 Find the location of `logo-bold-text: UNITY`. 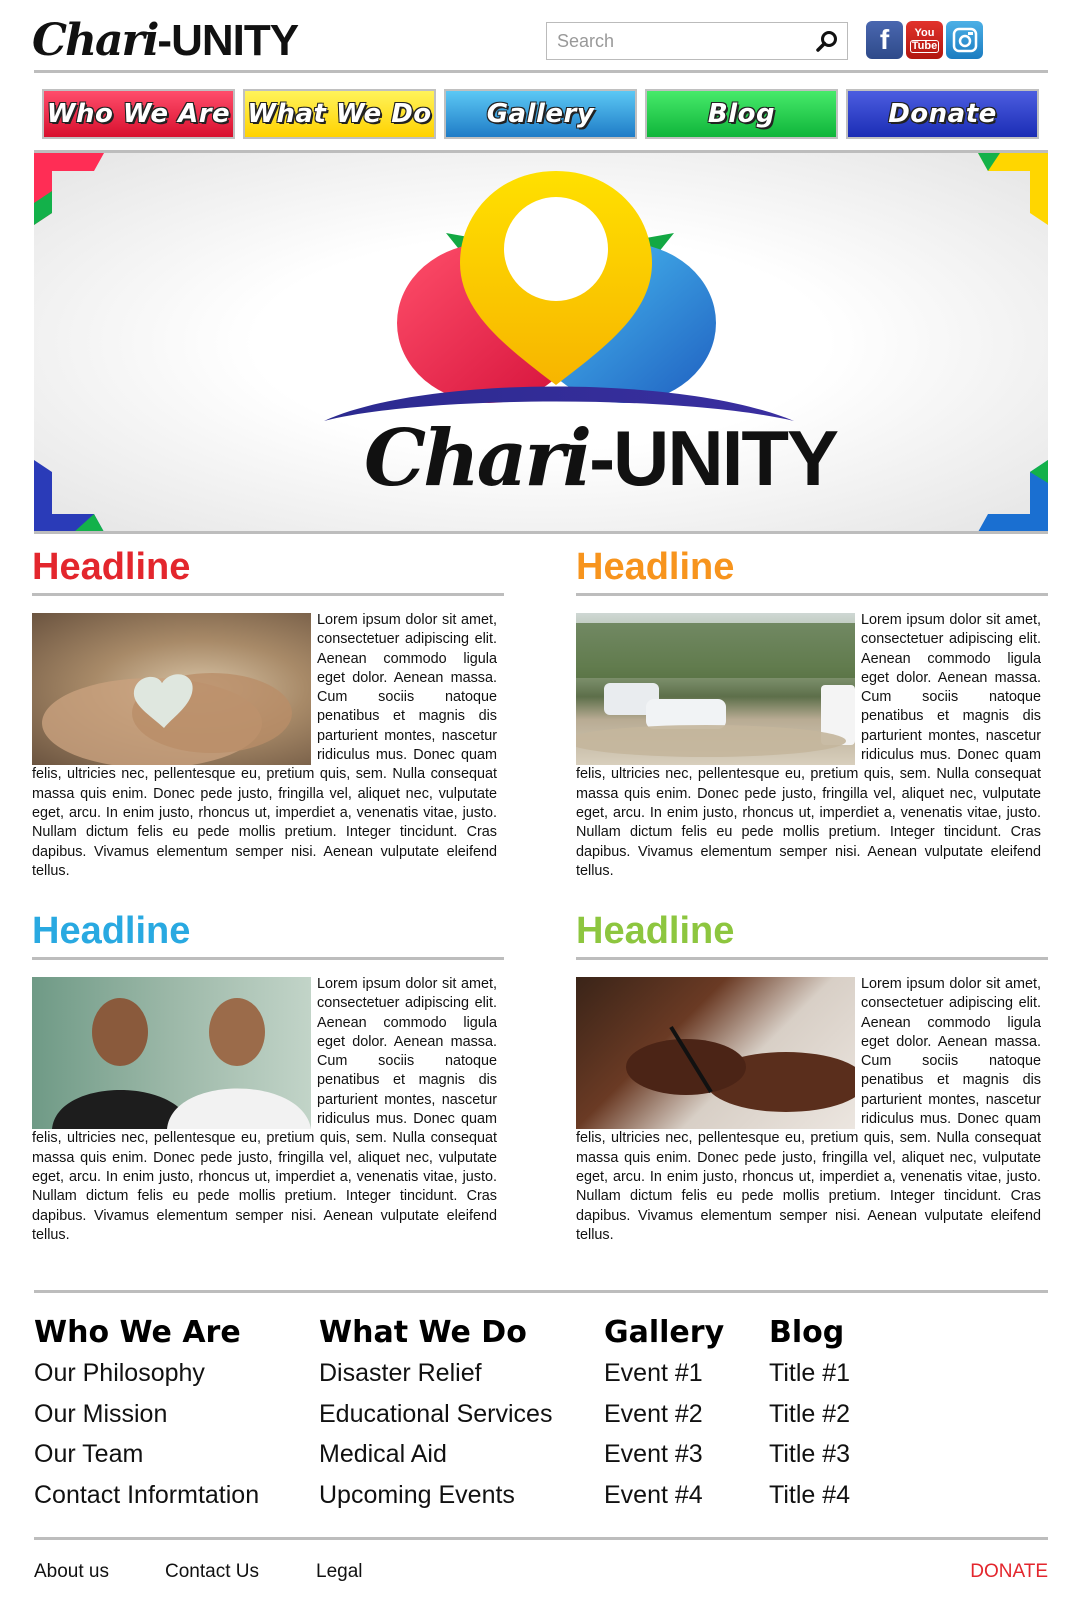

logo-bold-text: UNITY is located at coordinates (235, 40).